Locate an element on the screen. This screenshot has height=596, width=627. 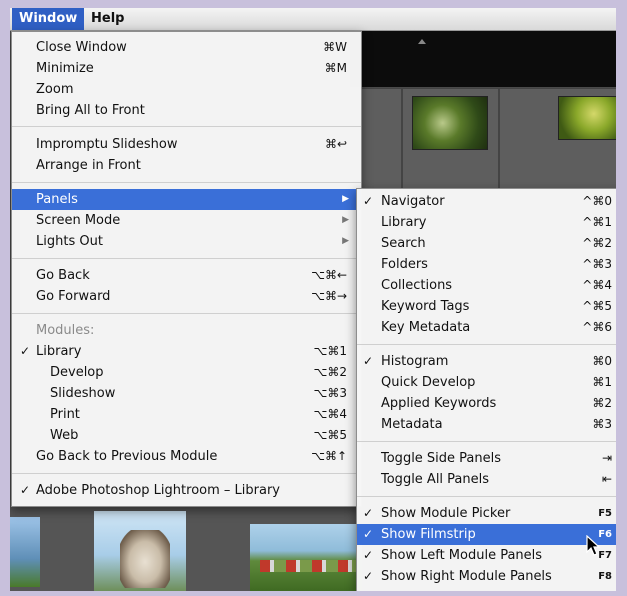
panel-item-folders: Folders ^⌘3 is located at coordinates (486, 264).